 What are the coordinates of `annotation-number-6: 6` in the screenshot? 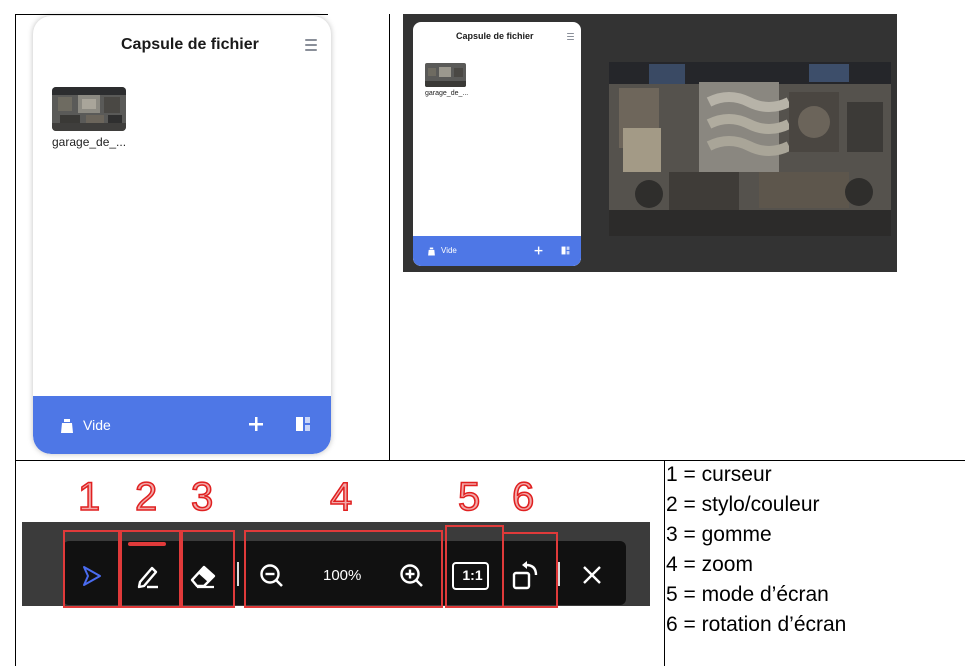 It's located at (523, 497).